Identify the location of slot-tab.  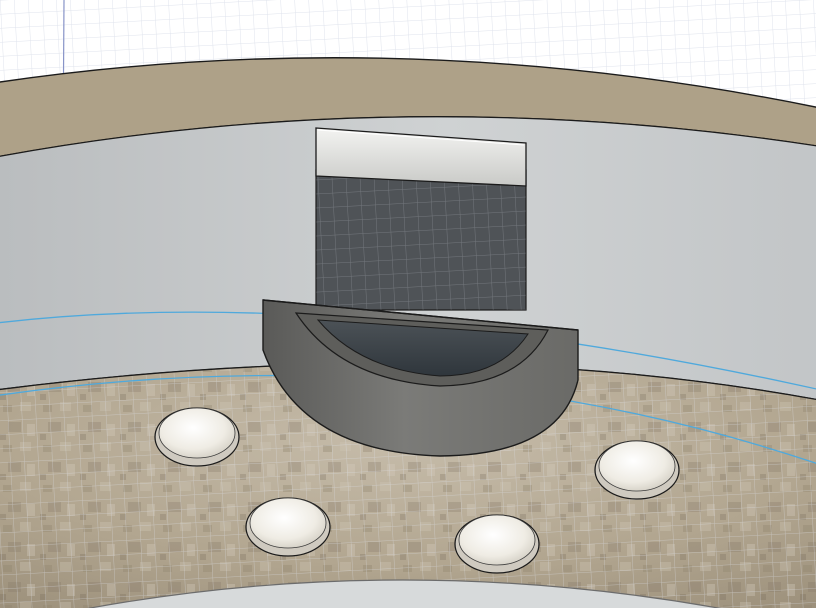
(421, 219).